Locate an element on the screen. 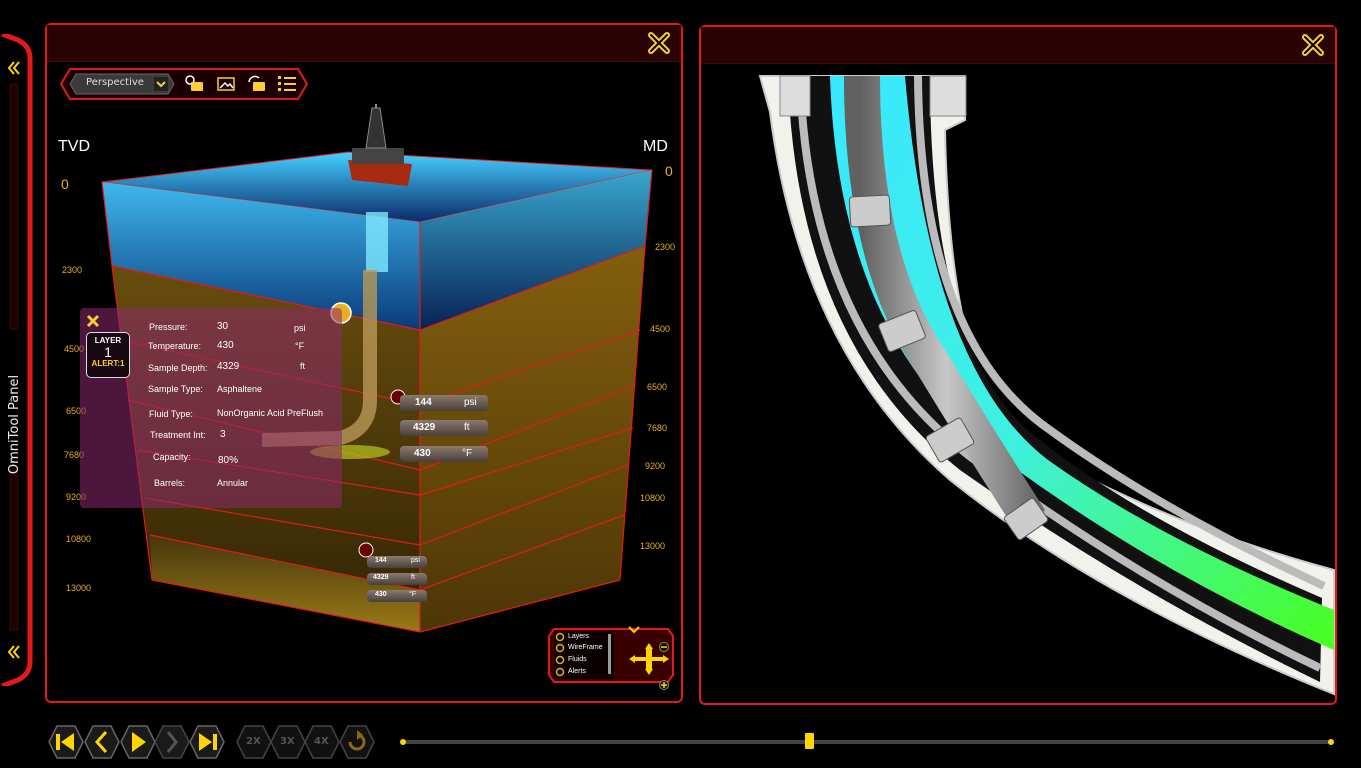  legend-item: Fluids is located at coordinates (577, 659).